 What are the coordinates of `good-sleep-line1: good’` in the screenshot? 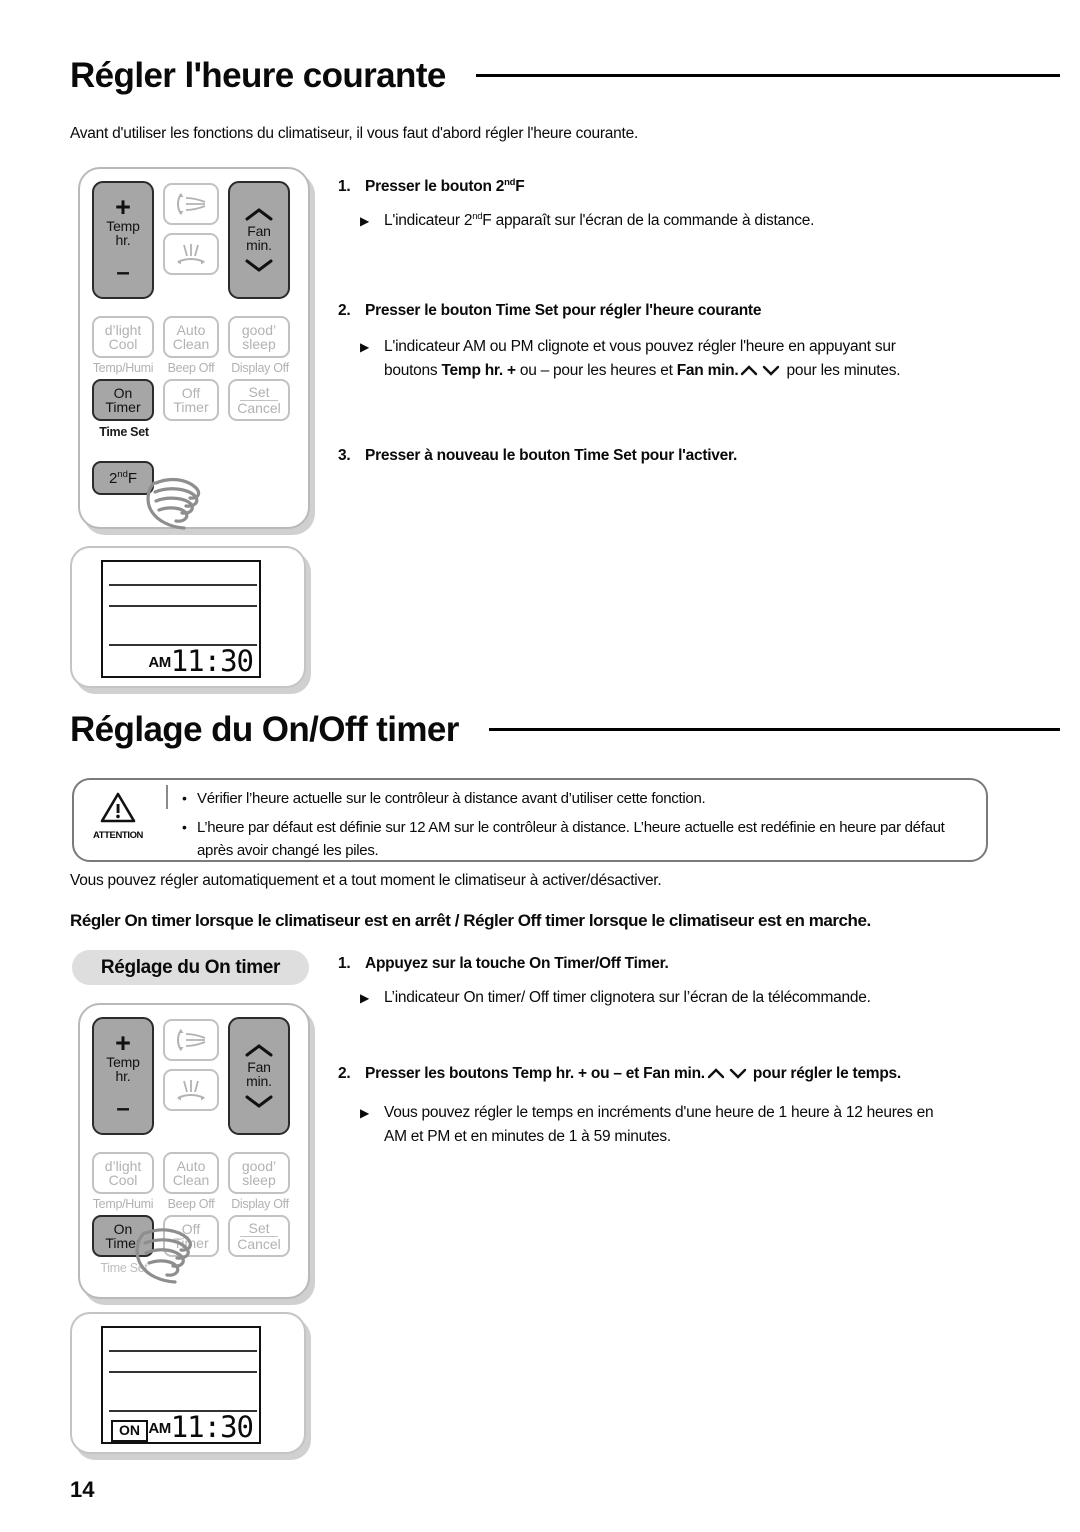 It's located at (259, 329).